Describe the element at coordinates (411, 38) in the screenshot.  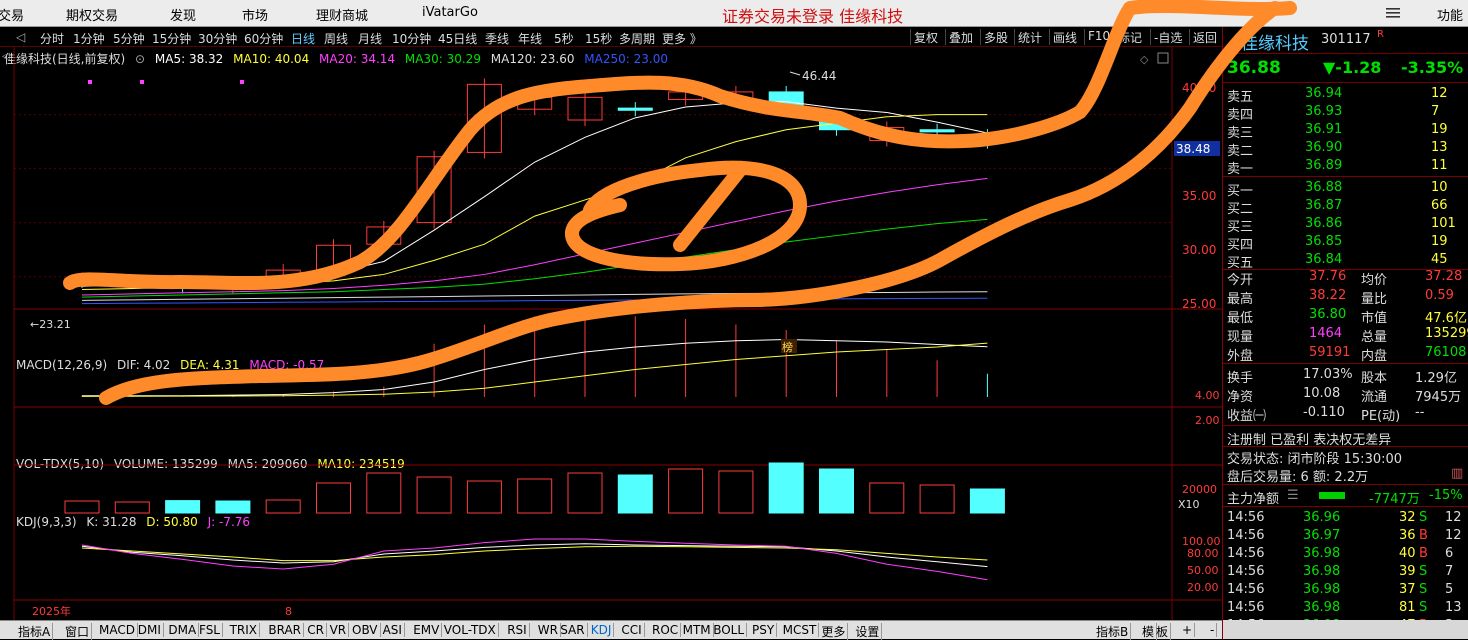
I see `period-item: 10分钟` at that location.